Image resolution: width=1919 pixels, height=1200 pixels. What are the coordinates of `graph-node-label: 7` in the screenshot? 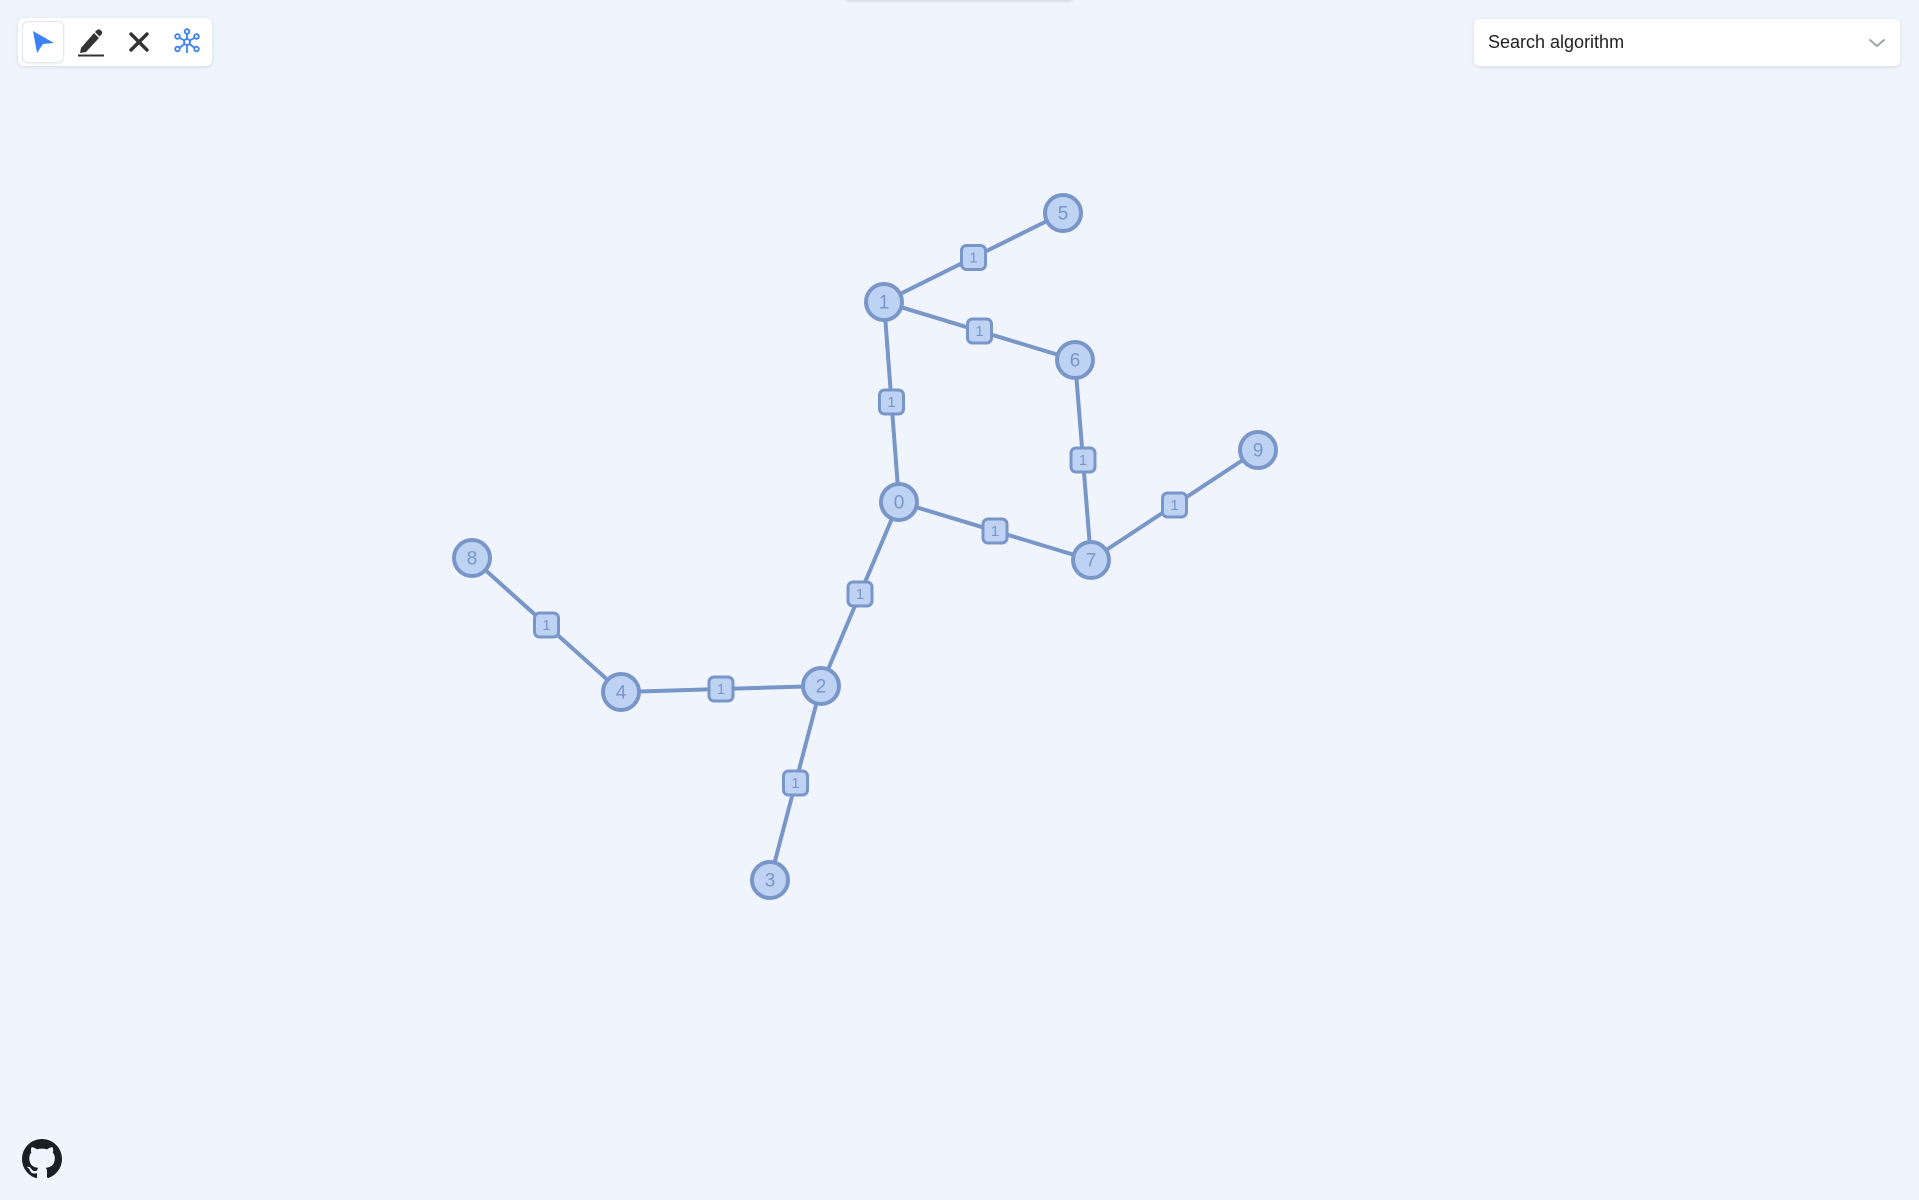 It's located at (1091, 561).